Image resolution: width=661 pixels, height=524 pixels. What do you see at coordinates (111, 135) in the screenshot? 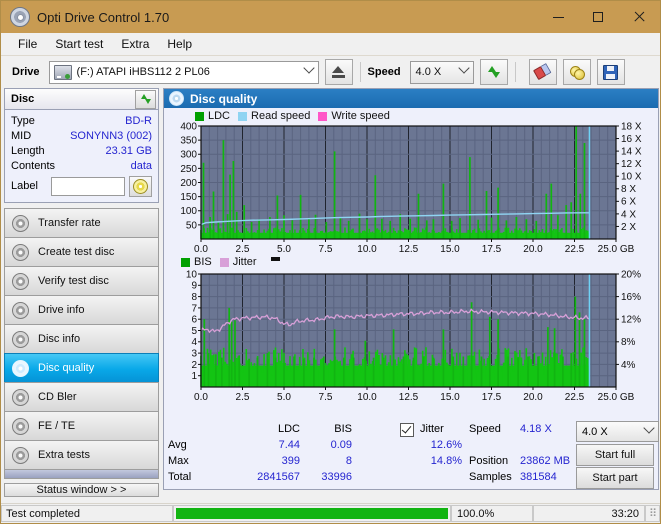
I see `disc-value: SONYNN3 (002)` at bounding box center [111, 135].